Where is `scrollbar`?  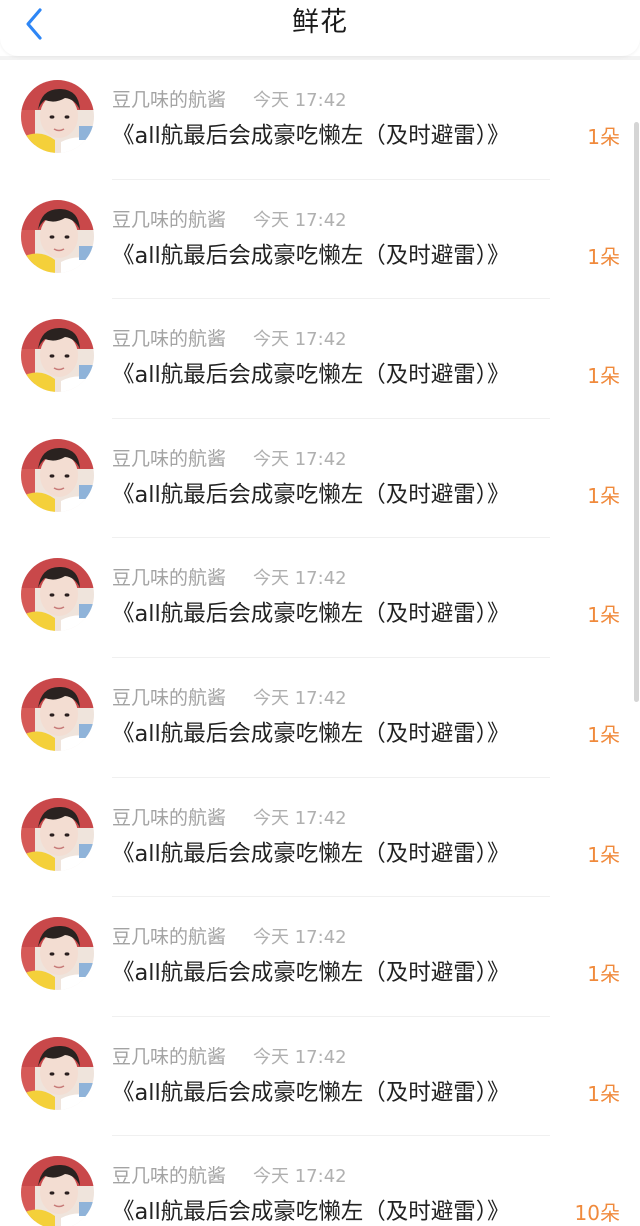
scrollbar is located at coordinates (636, 643).